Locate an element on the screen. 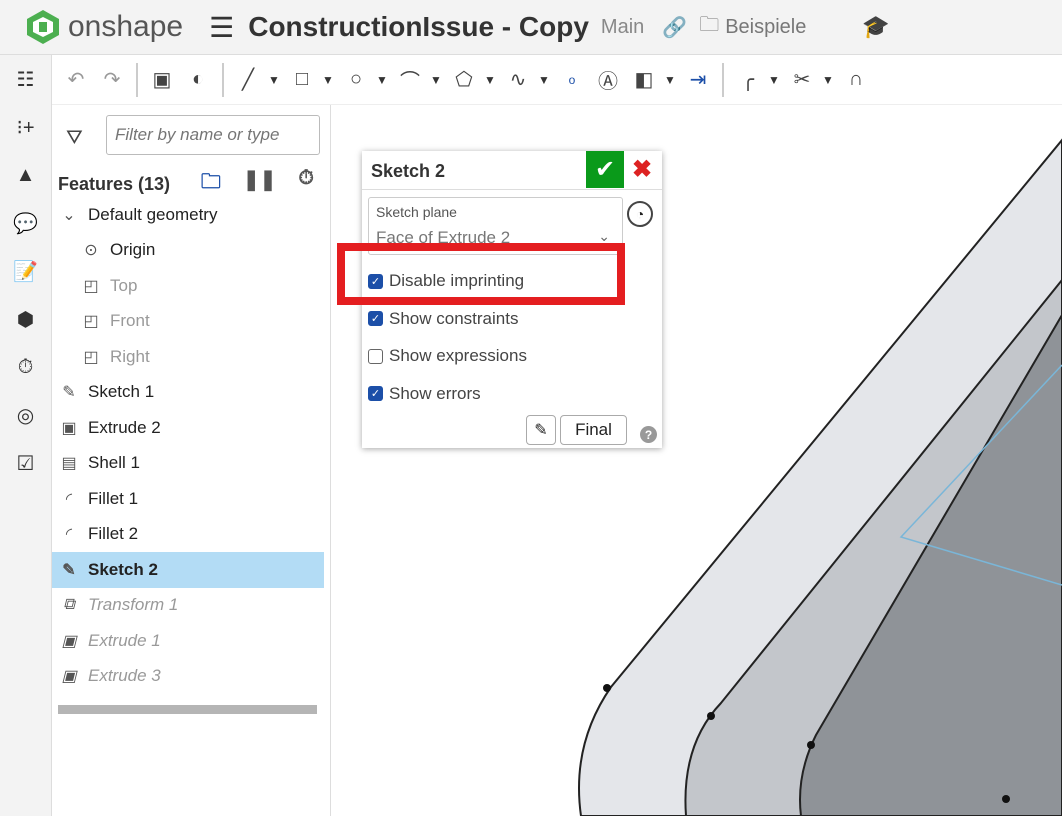  transform-icon: ⧉ is located at coordinates (69, 605).